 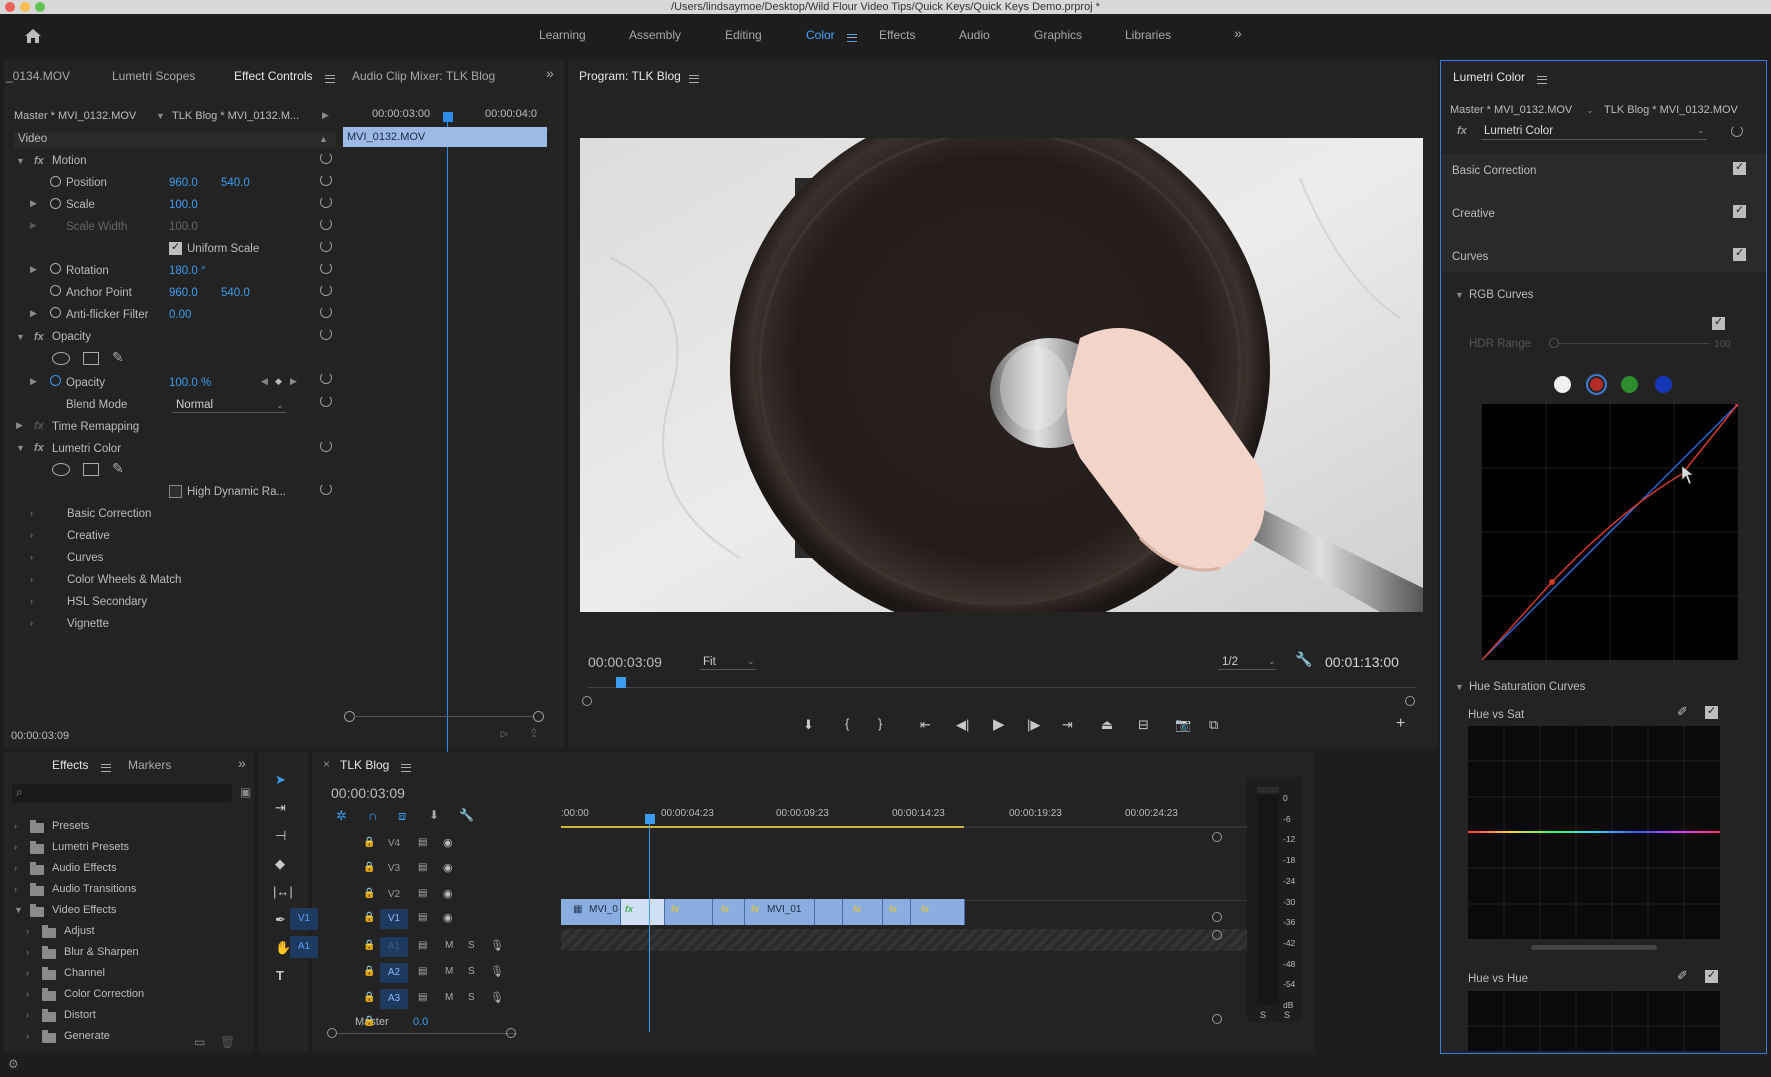 I want to click on scroll-handle, so click(x=1217, y=935).